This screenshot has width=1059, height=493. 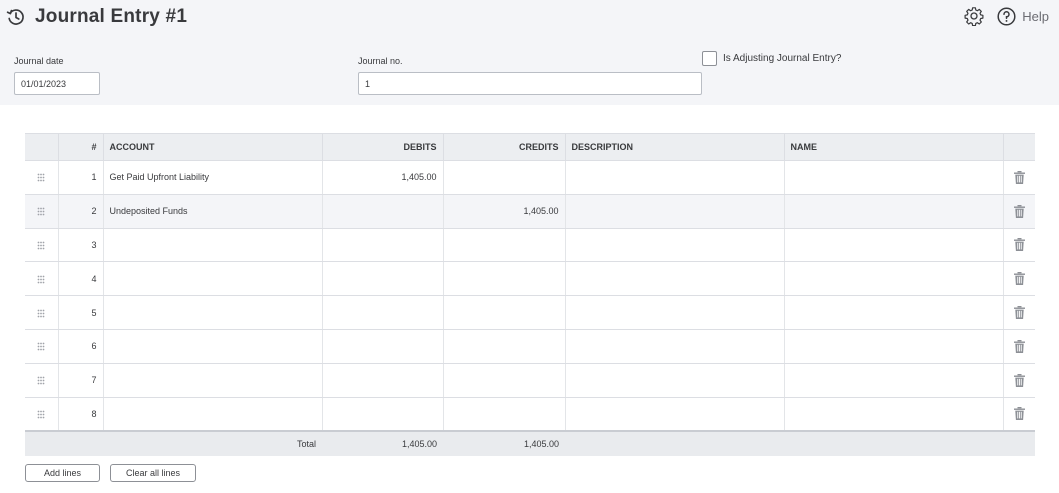 I want to click on col-credits: CREDITS, so click(x=504, y=147).